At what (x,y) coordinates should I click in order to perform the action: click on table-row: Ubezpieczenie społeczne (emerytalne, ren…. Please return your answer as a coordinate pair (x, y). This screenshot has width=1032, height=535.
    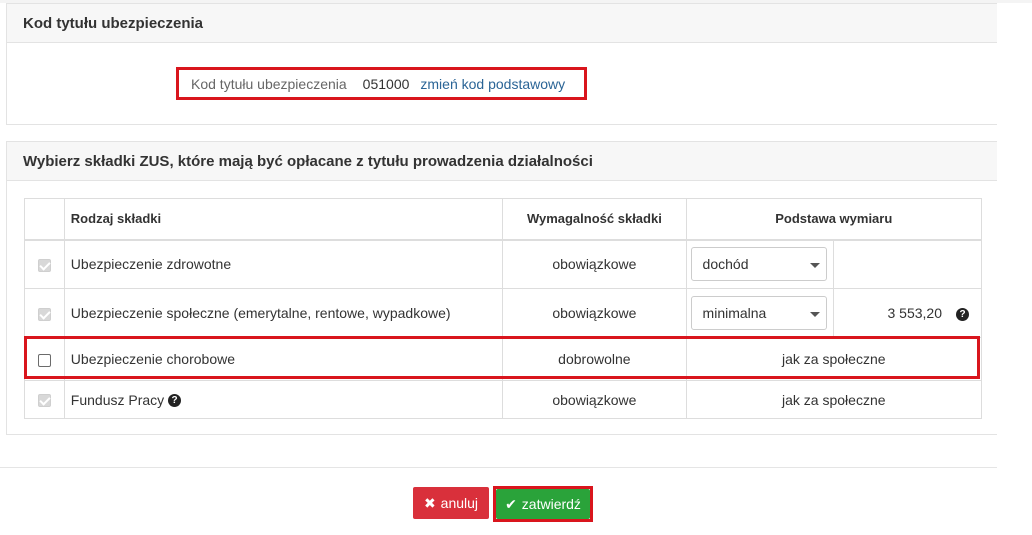
    Looking at the image, I should click on (503, 313).